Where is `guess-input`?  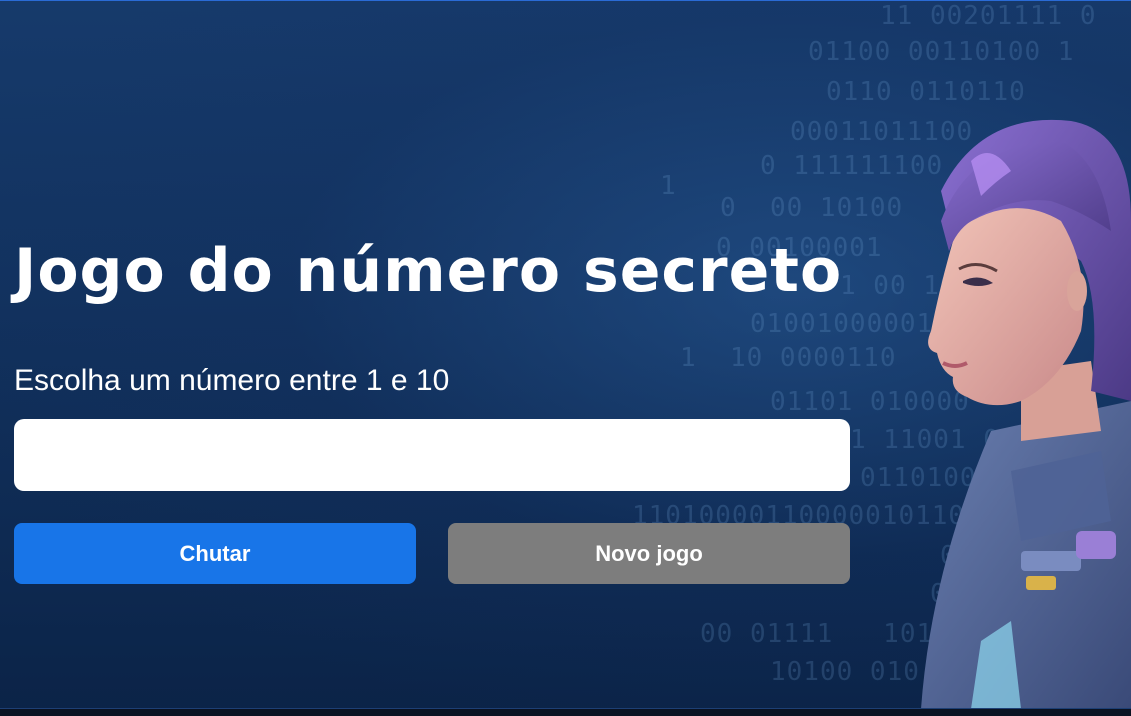 guess-input is located at coordinates (432, 455).